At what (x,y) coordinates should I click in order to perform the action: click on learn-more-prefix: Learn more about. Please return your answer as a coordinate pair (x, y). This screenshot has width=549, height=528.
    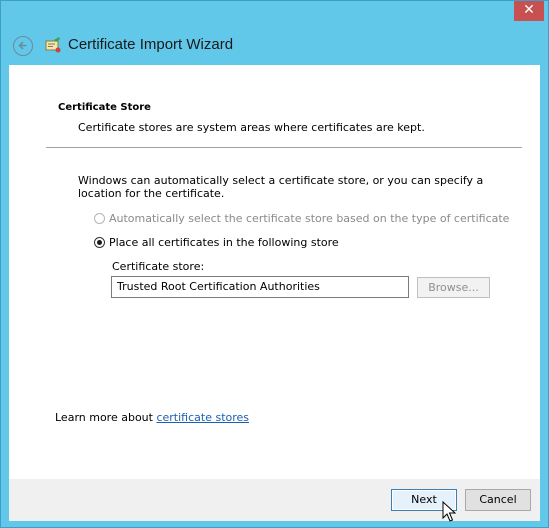
    Looking at the image, I should click on (106, 417).